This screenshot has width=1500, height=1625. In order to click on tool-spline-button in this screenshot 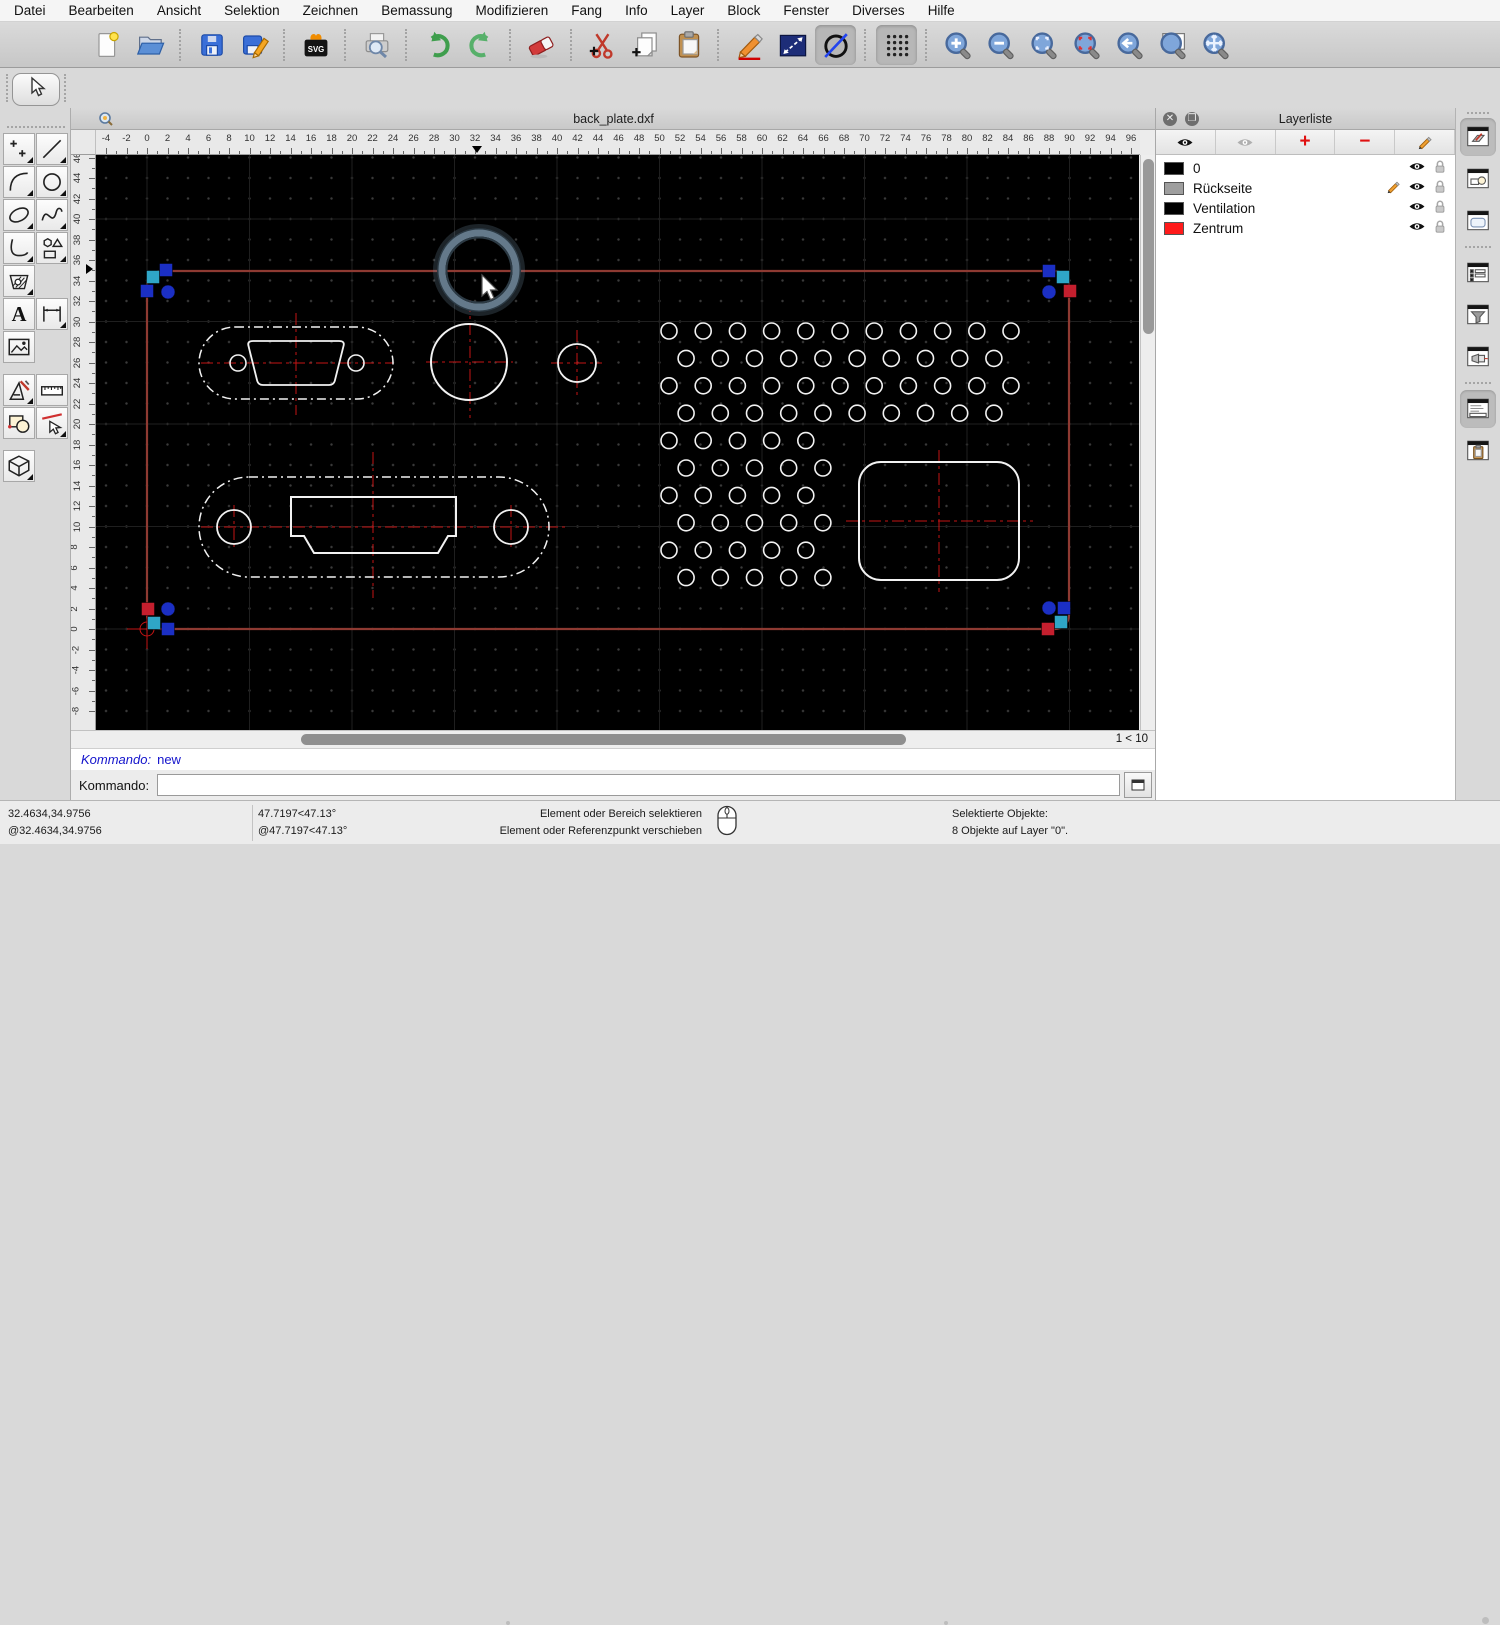, I will do `click(51, 214)`.